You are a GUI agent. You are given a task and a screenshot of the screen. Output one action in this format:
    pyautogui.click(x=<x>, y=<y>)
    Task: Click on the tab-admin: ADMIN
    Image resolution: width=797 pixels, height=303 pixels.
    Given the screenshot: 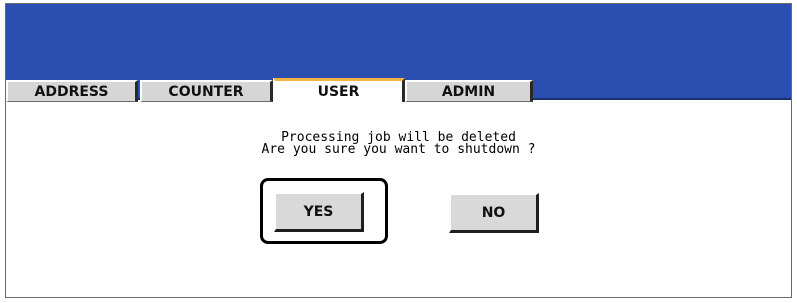 What is the action you would take?
    pyautogui.click(x=469, y=91)
    